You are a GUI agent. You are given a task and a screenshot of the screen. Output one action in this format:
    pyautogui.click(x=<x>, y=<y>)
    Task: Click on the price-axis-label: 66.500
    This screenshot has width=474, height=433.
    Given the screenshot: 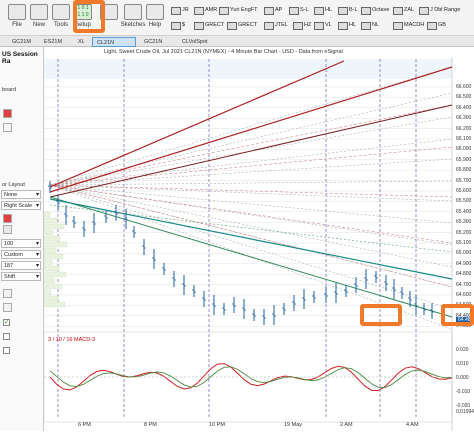 What is the action you would take?
    pyautogui.click(x=464, y=97)
    